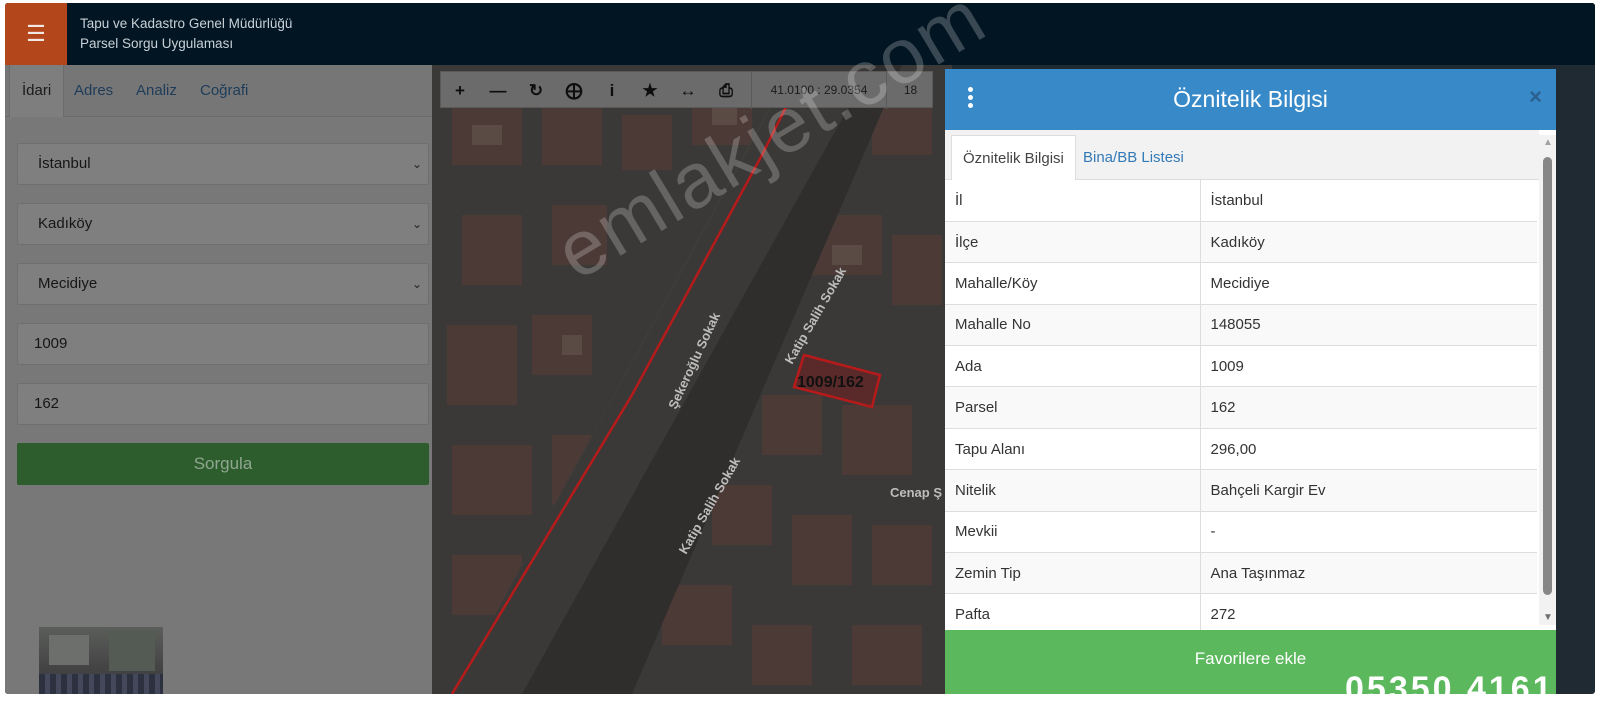 This screenshot has height=709, width=1600. What do you see at coordinates (157, 43) in the screenshot?
I see `app-name: Parsel Sorgu Uygulaması` at bounding box center [157, 43].